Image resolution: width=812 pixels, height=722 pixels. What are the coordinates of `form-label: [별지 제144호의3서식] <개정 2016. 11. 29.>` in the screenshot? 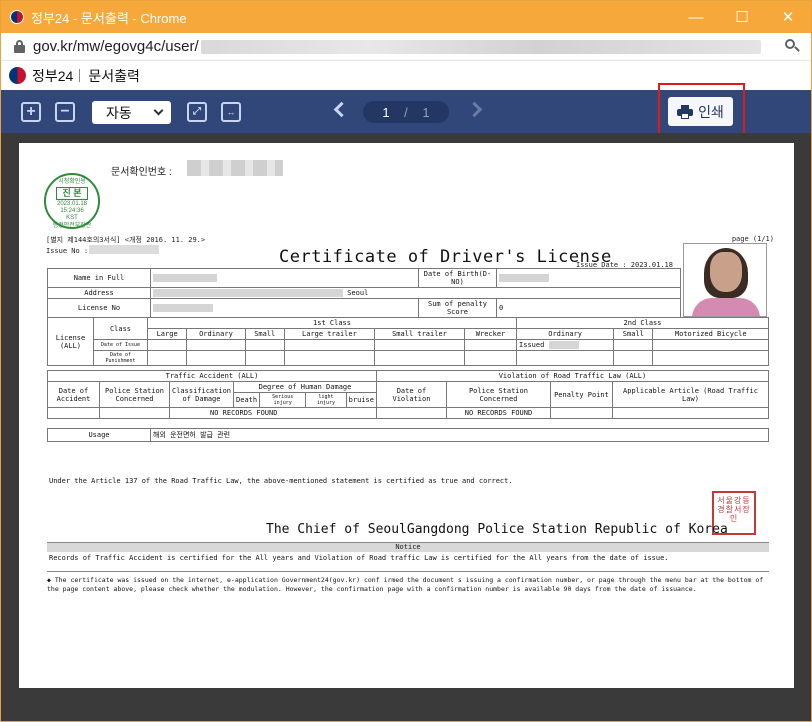 It's located at (126, 240).